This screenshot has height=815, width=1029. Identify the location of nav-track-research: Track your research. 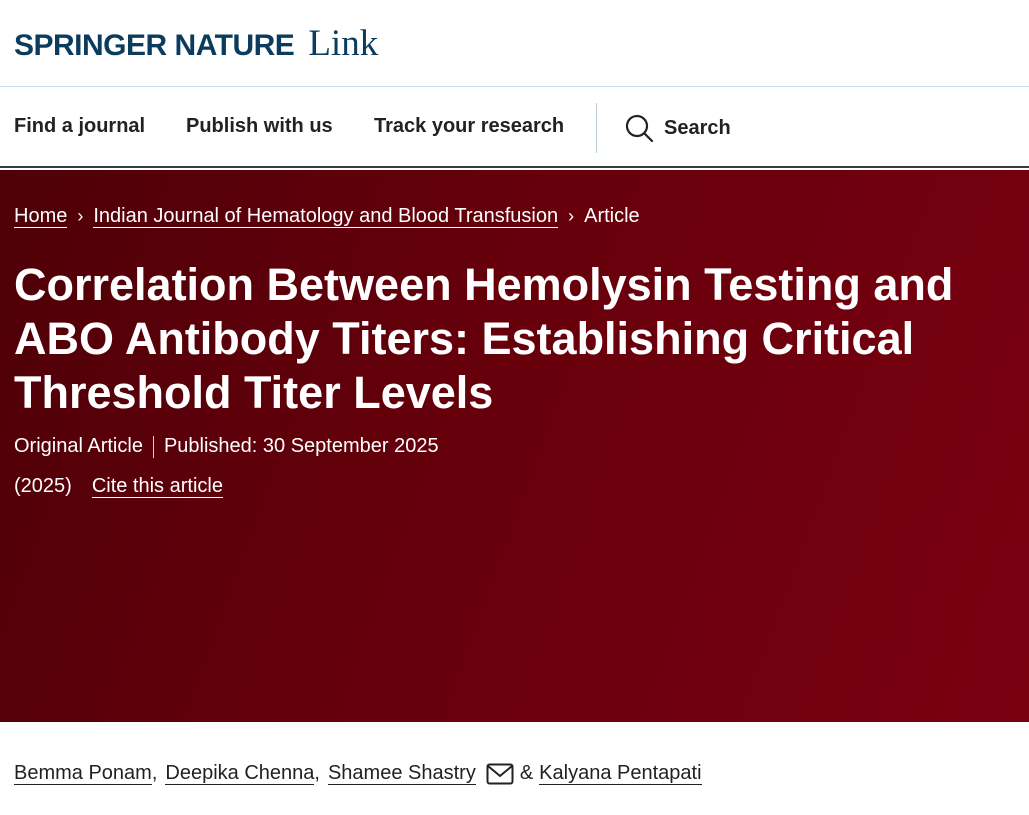
(469, 126).